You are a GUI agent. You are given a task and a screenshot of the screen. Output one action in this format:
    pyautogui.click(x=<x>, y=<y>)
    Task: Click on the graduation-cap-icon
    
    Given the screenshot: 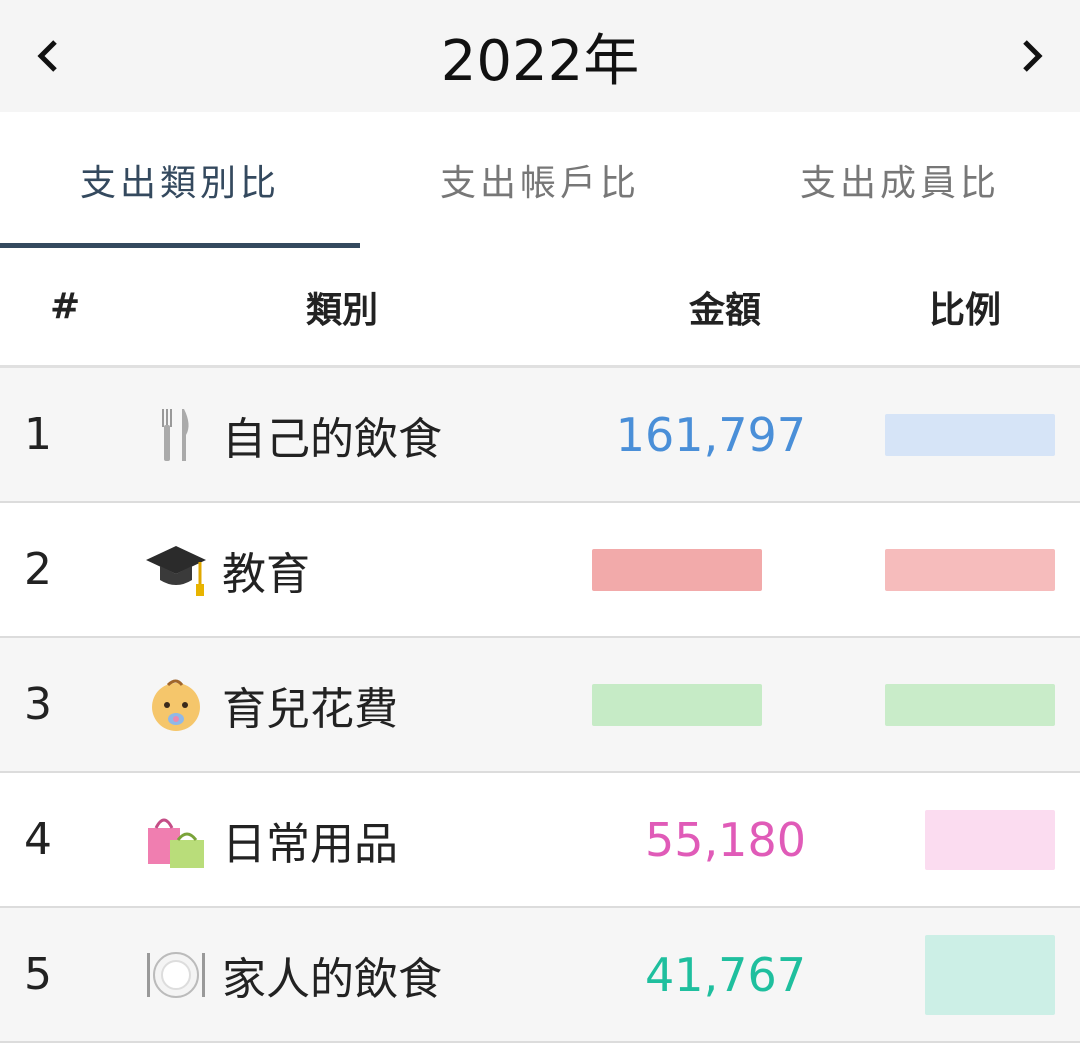 What is the action you would take?
    pyautogui.click(x=176, y=570)
    